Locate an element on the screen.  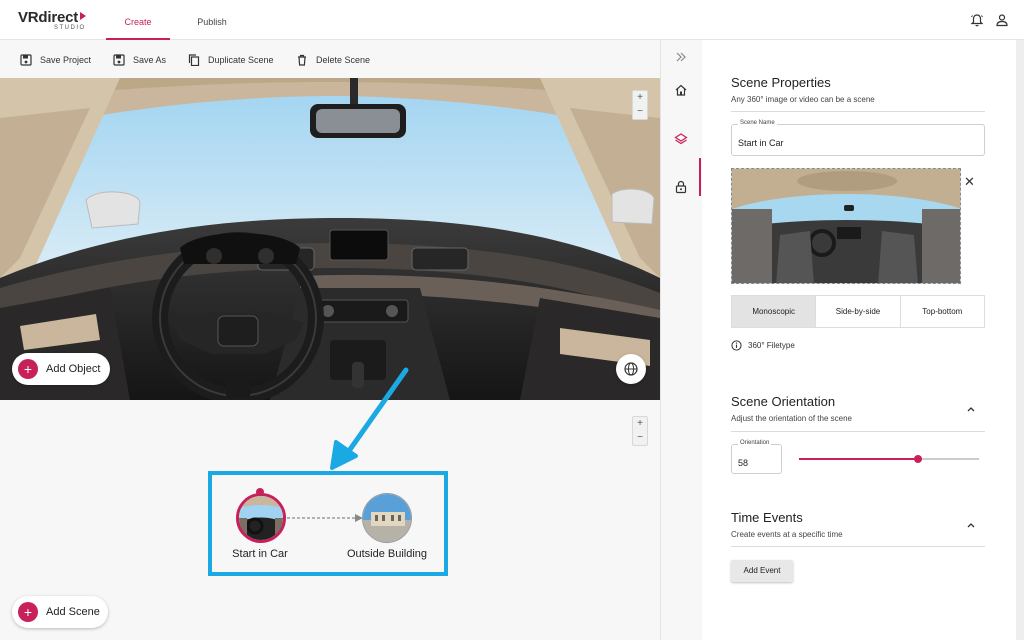
scene-image-dropzone is located at coordinates (846, 226).